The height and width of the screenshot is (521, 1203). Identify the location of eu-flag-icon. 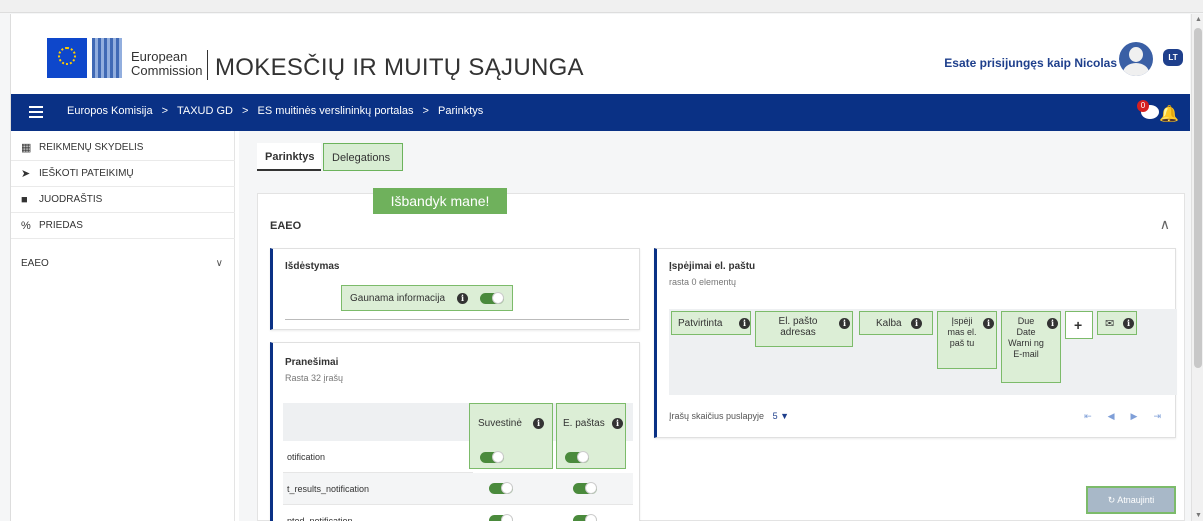
(67, 58).